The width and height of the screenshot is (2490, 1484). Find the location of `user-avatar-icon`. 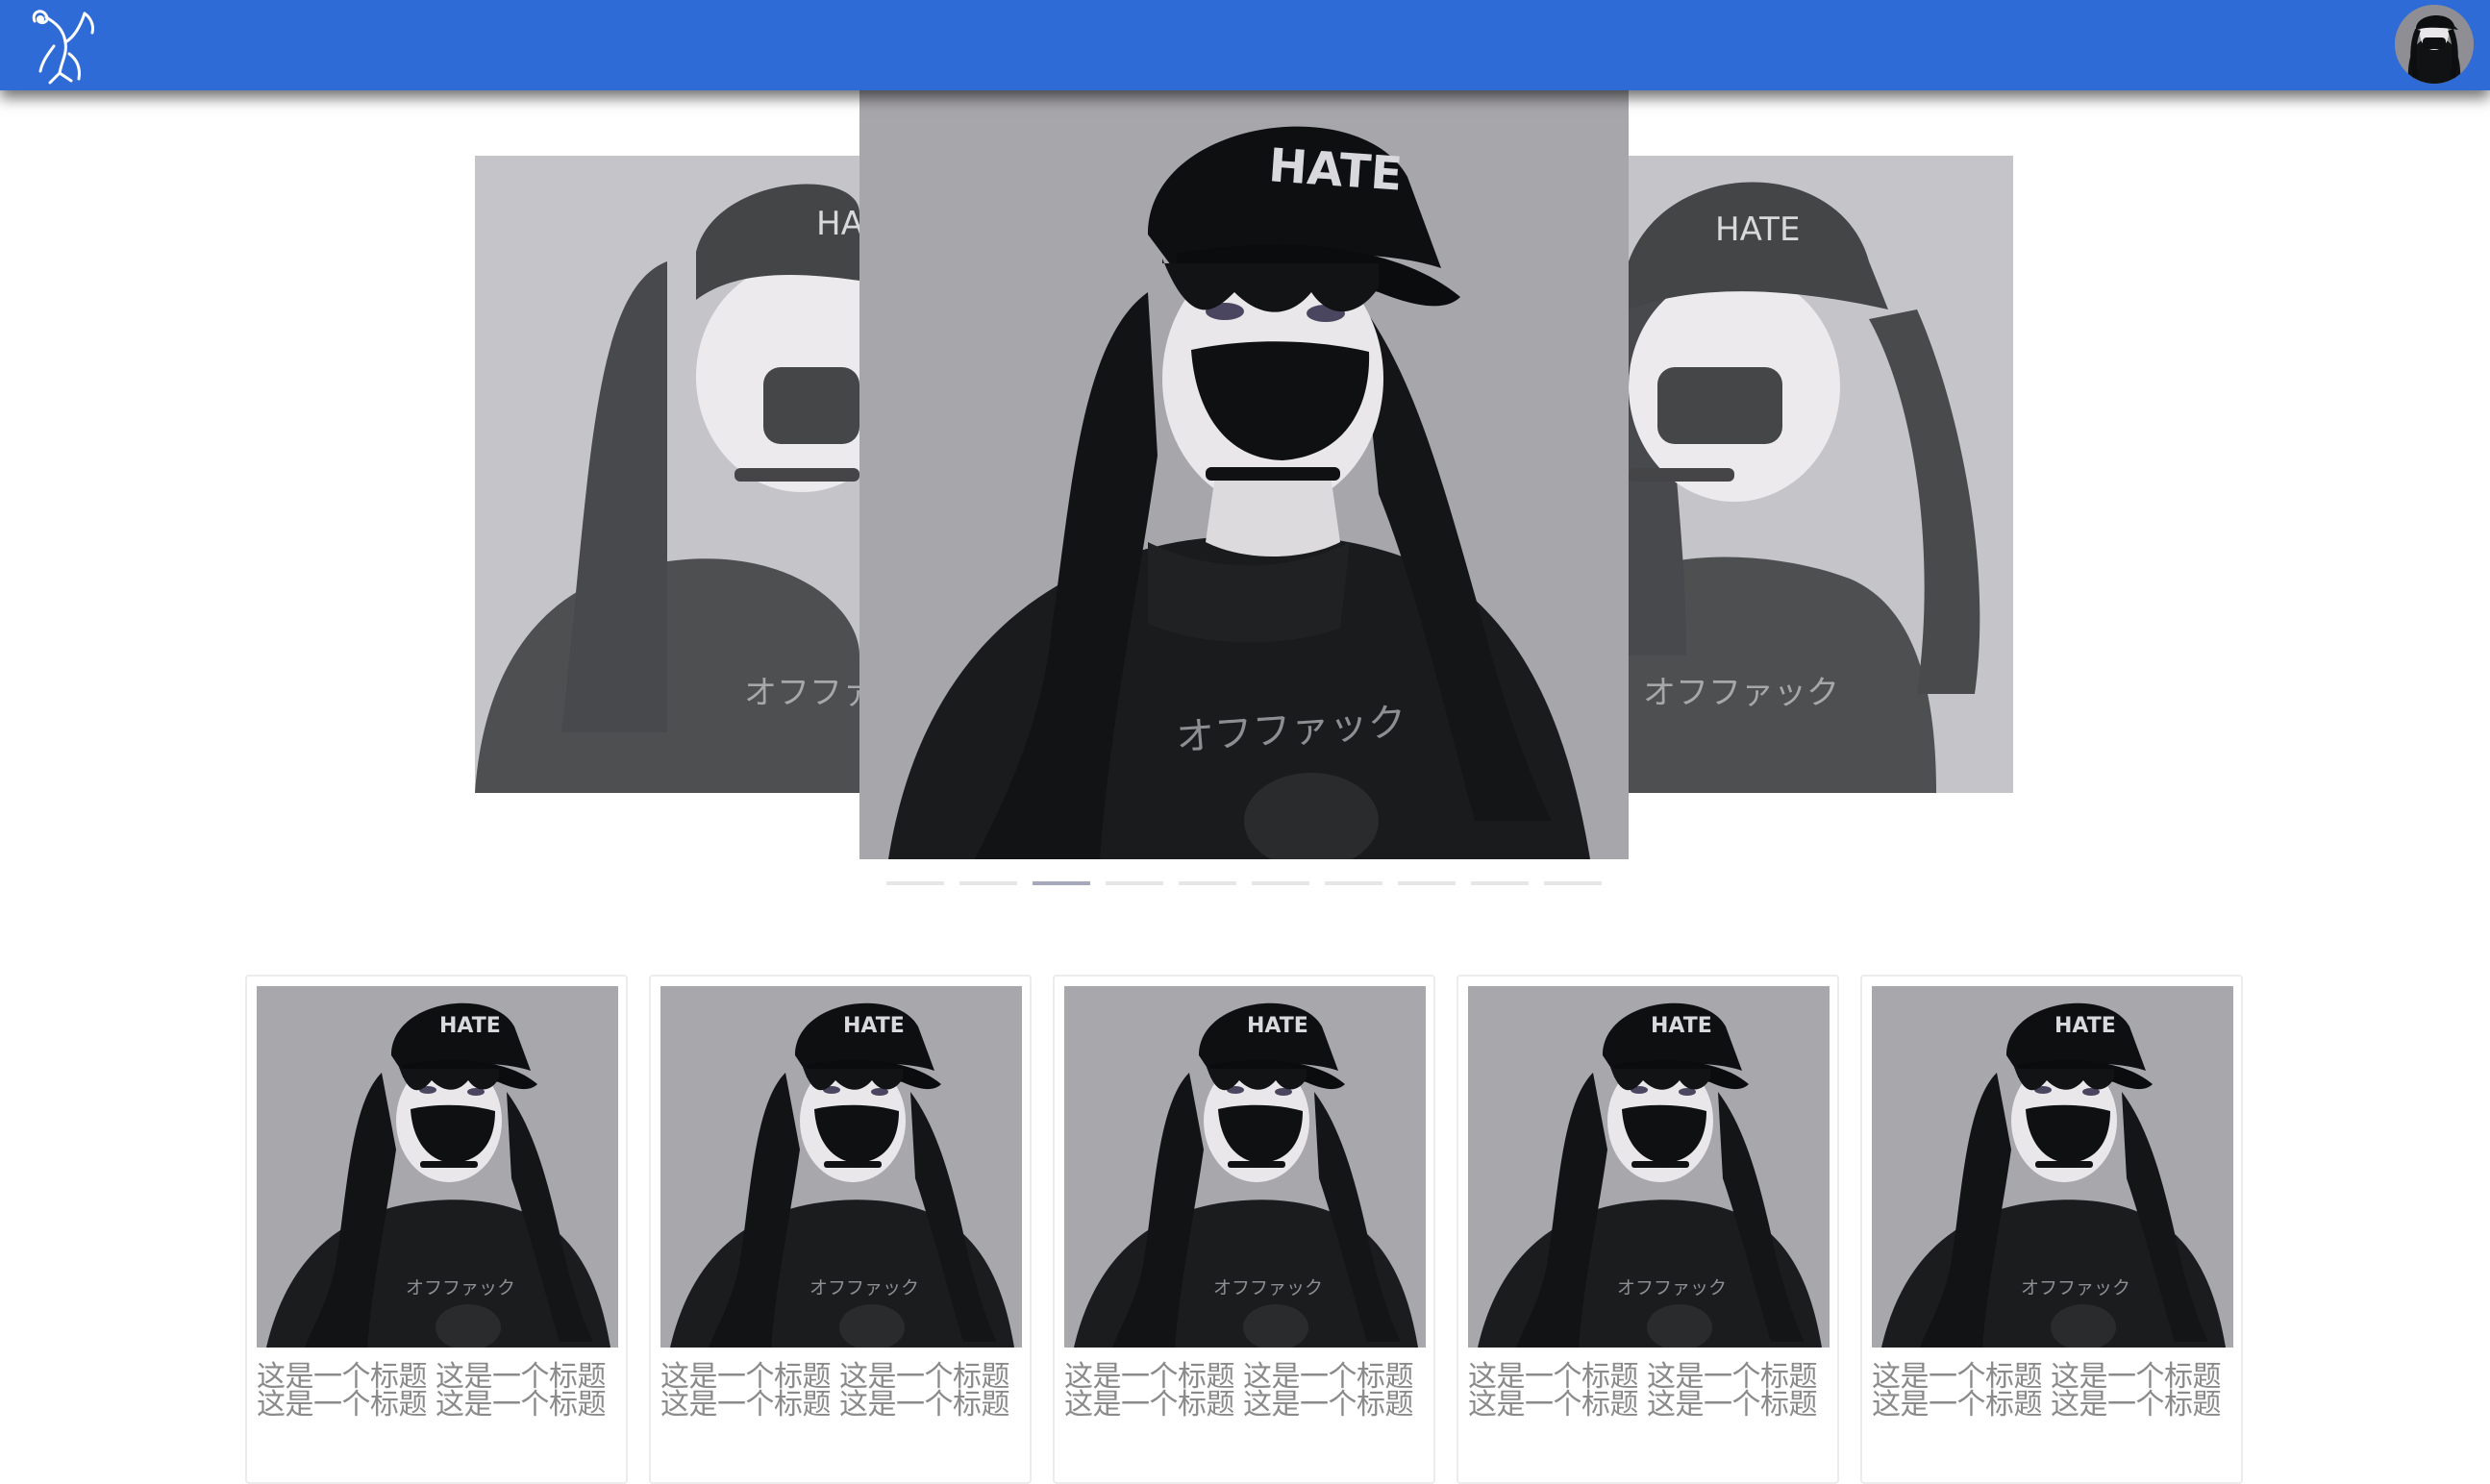

user-avatar-icon is located at coordinates (2435, 44).